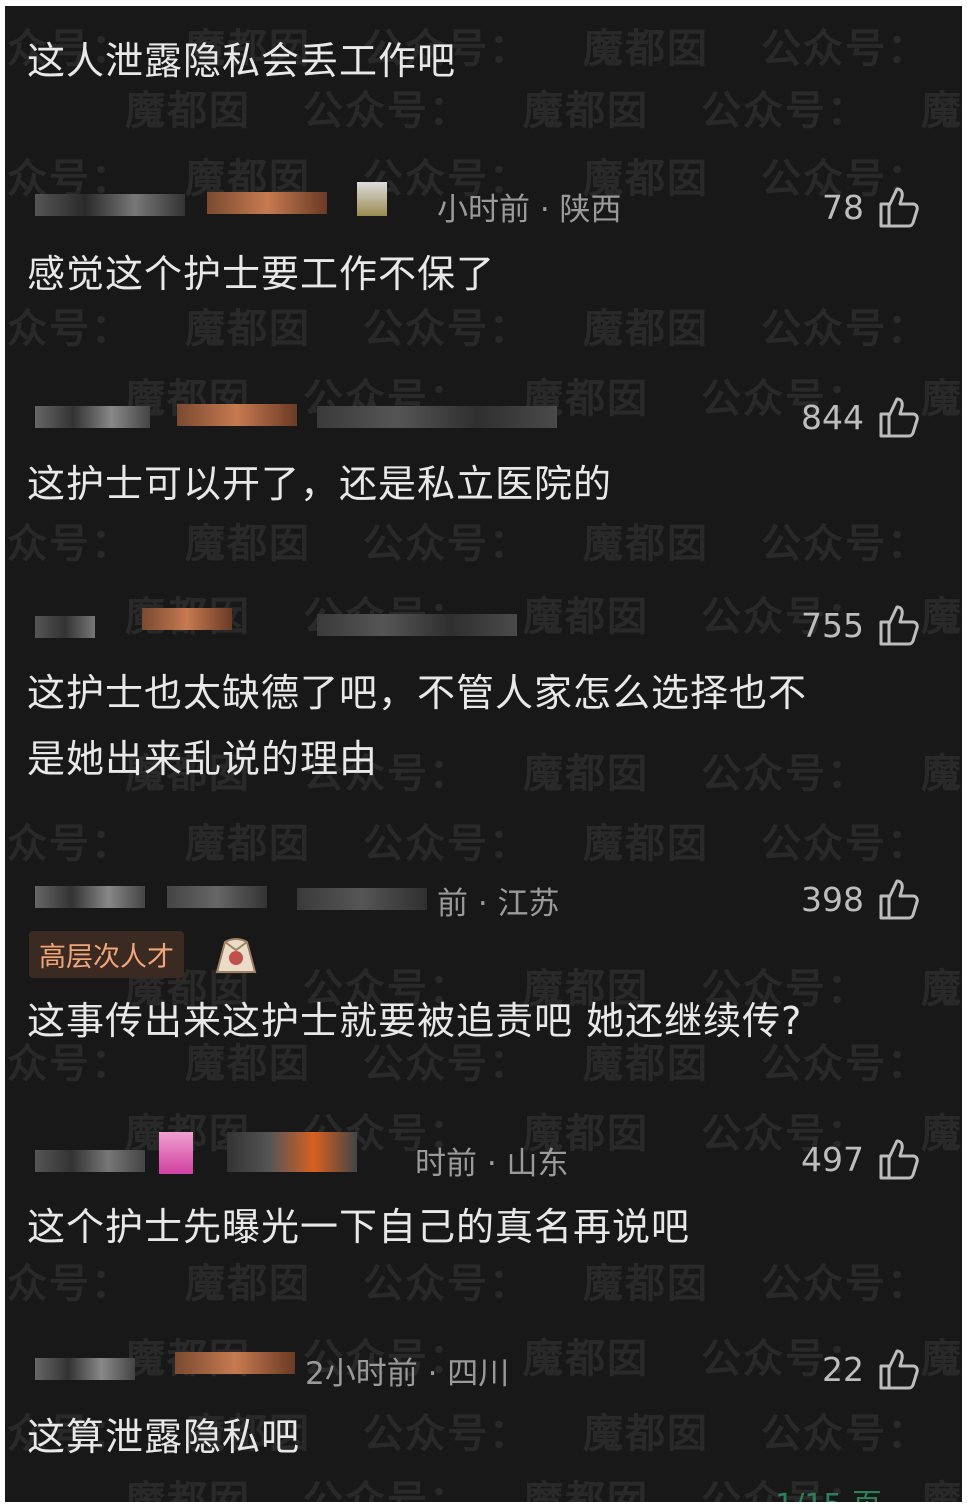  Describe the element at coordinates (843, 207) in the screenshot. I see `like-count: 78` at that location.